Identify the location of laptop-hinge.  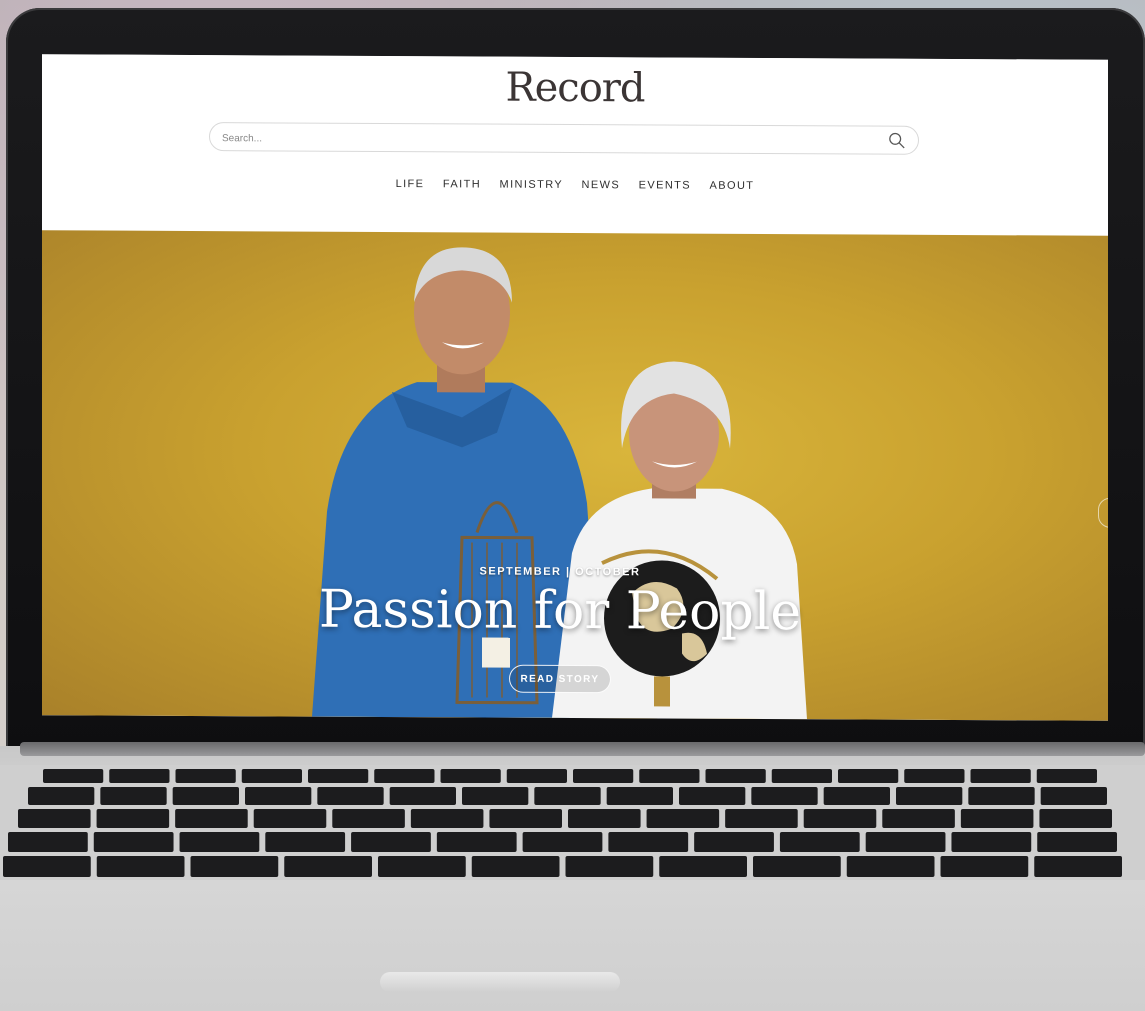
(582, 749).